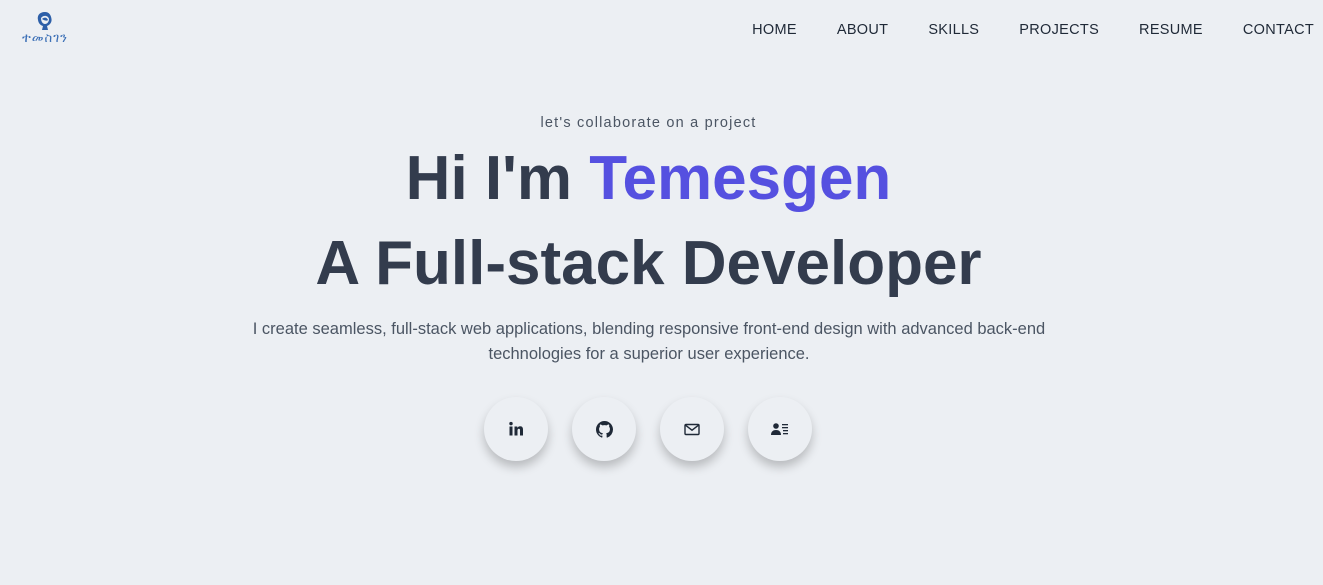  I want to click on nav-projects: PROJECTS, so click(1059, 30).